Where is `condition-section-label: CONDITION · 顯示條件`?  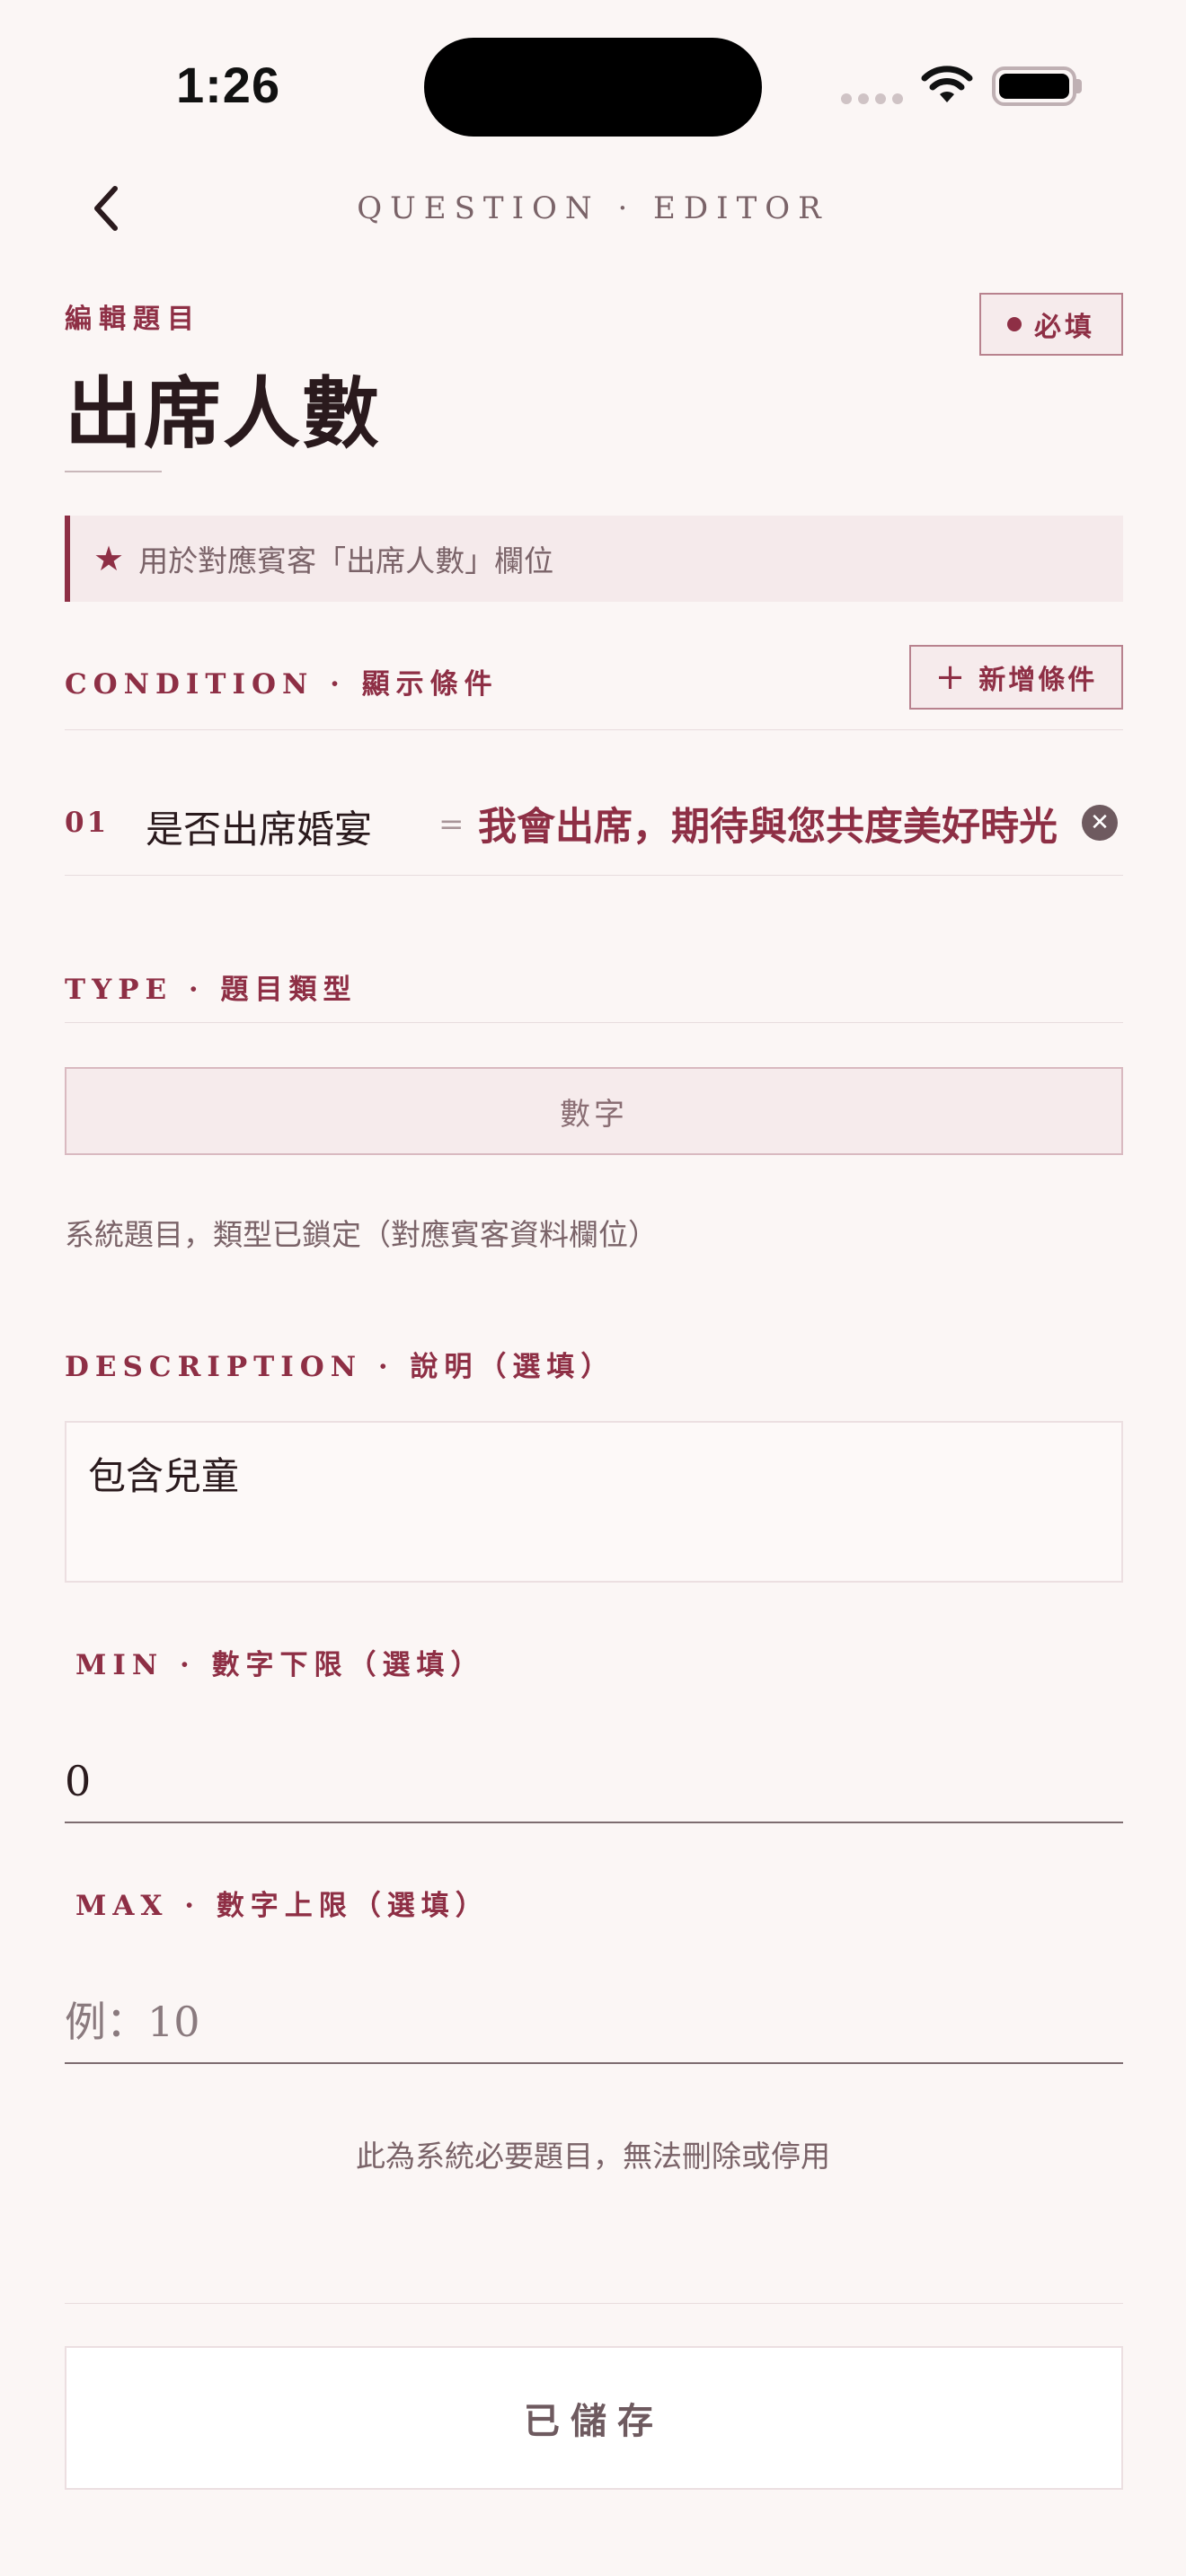 condition-section-label: CONDITION · 顯示條件 is located at coordinates (282, 684).